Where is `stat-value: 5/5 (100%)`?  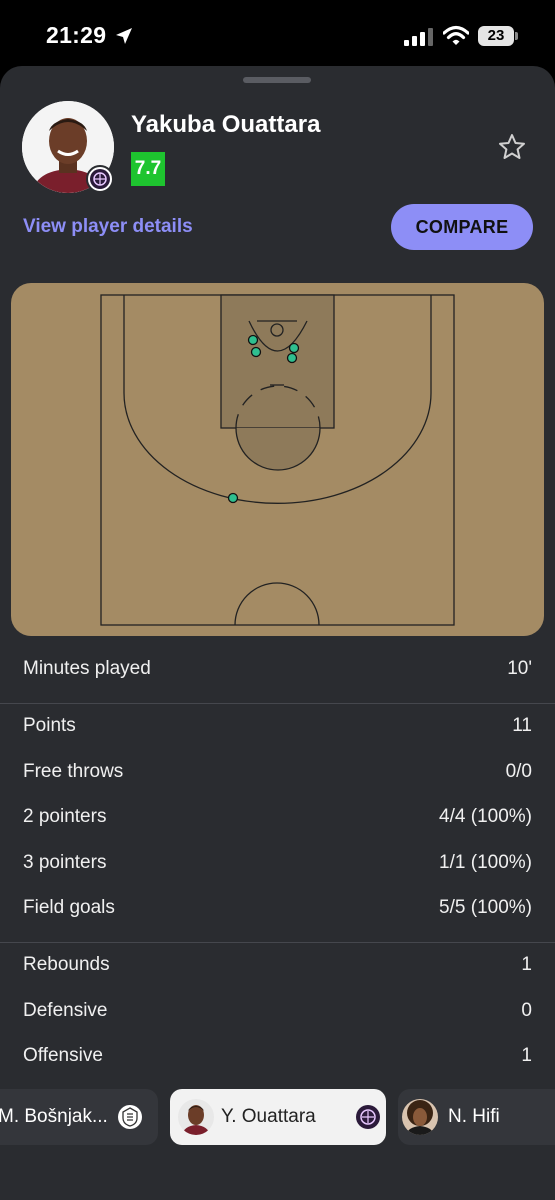 stat-value: 5/5 (100%) is located at coordinates (485, 907).